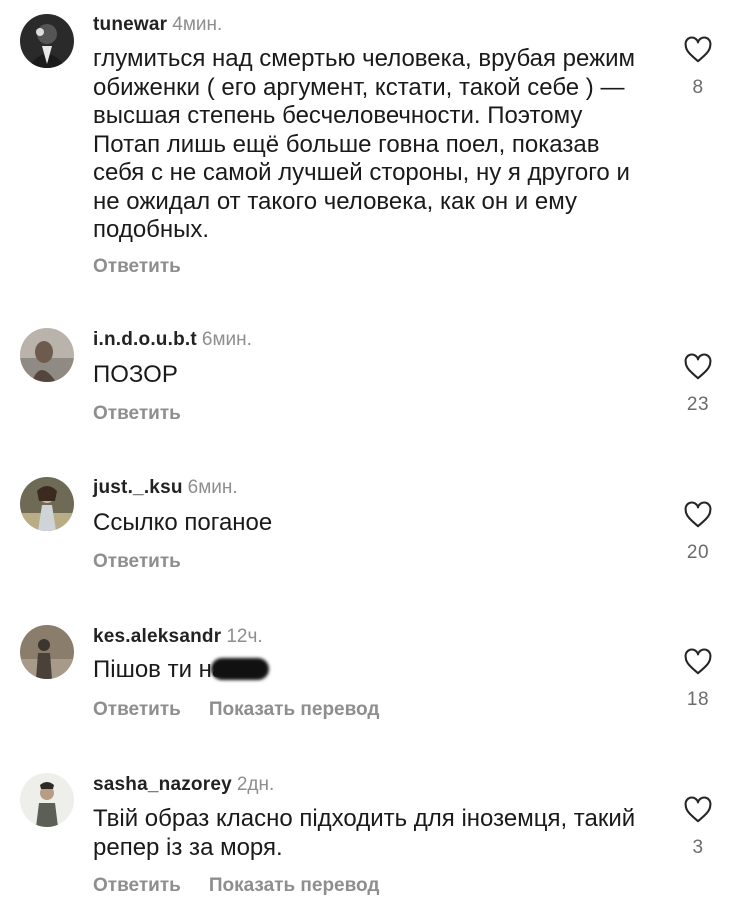 The width and height of the screenshot is (749, 922). Describe the element at coordinates (162, 784) in the screenshot. I see `username-link: sasha_nazorey` at that location.